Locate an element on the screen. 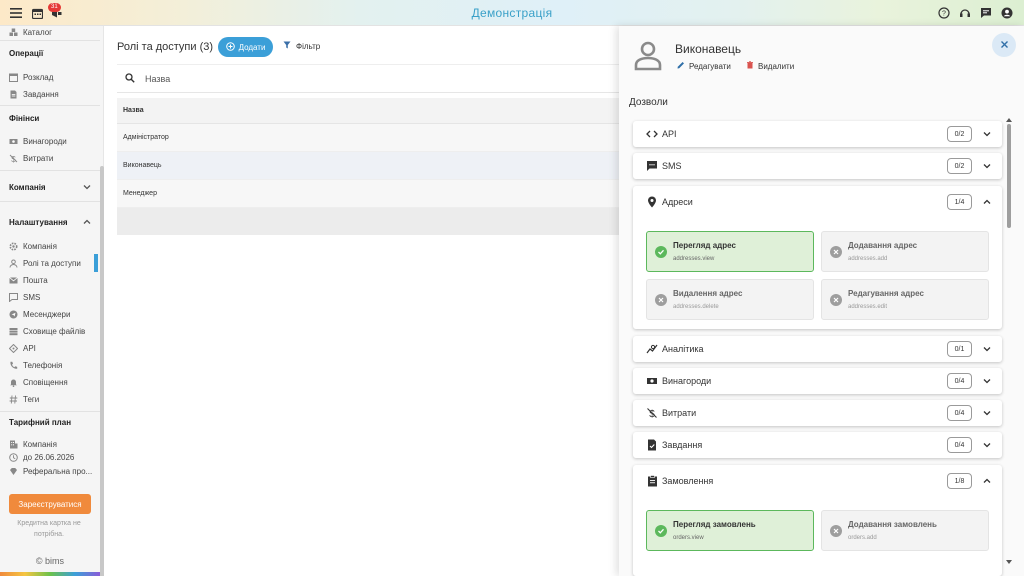  accordion-sms: SMS 0/2 is located at coordinates (817, 166).